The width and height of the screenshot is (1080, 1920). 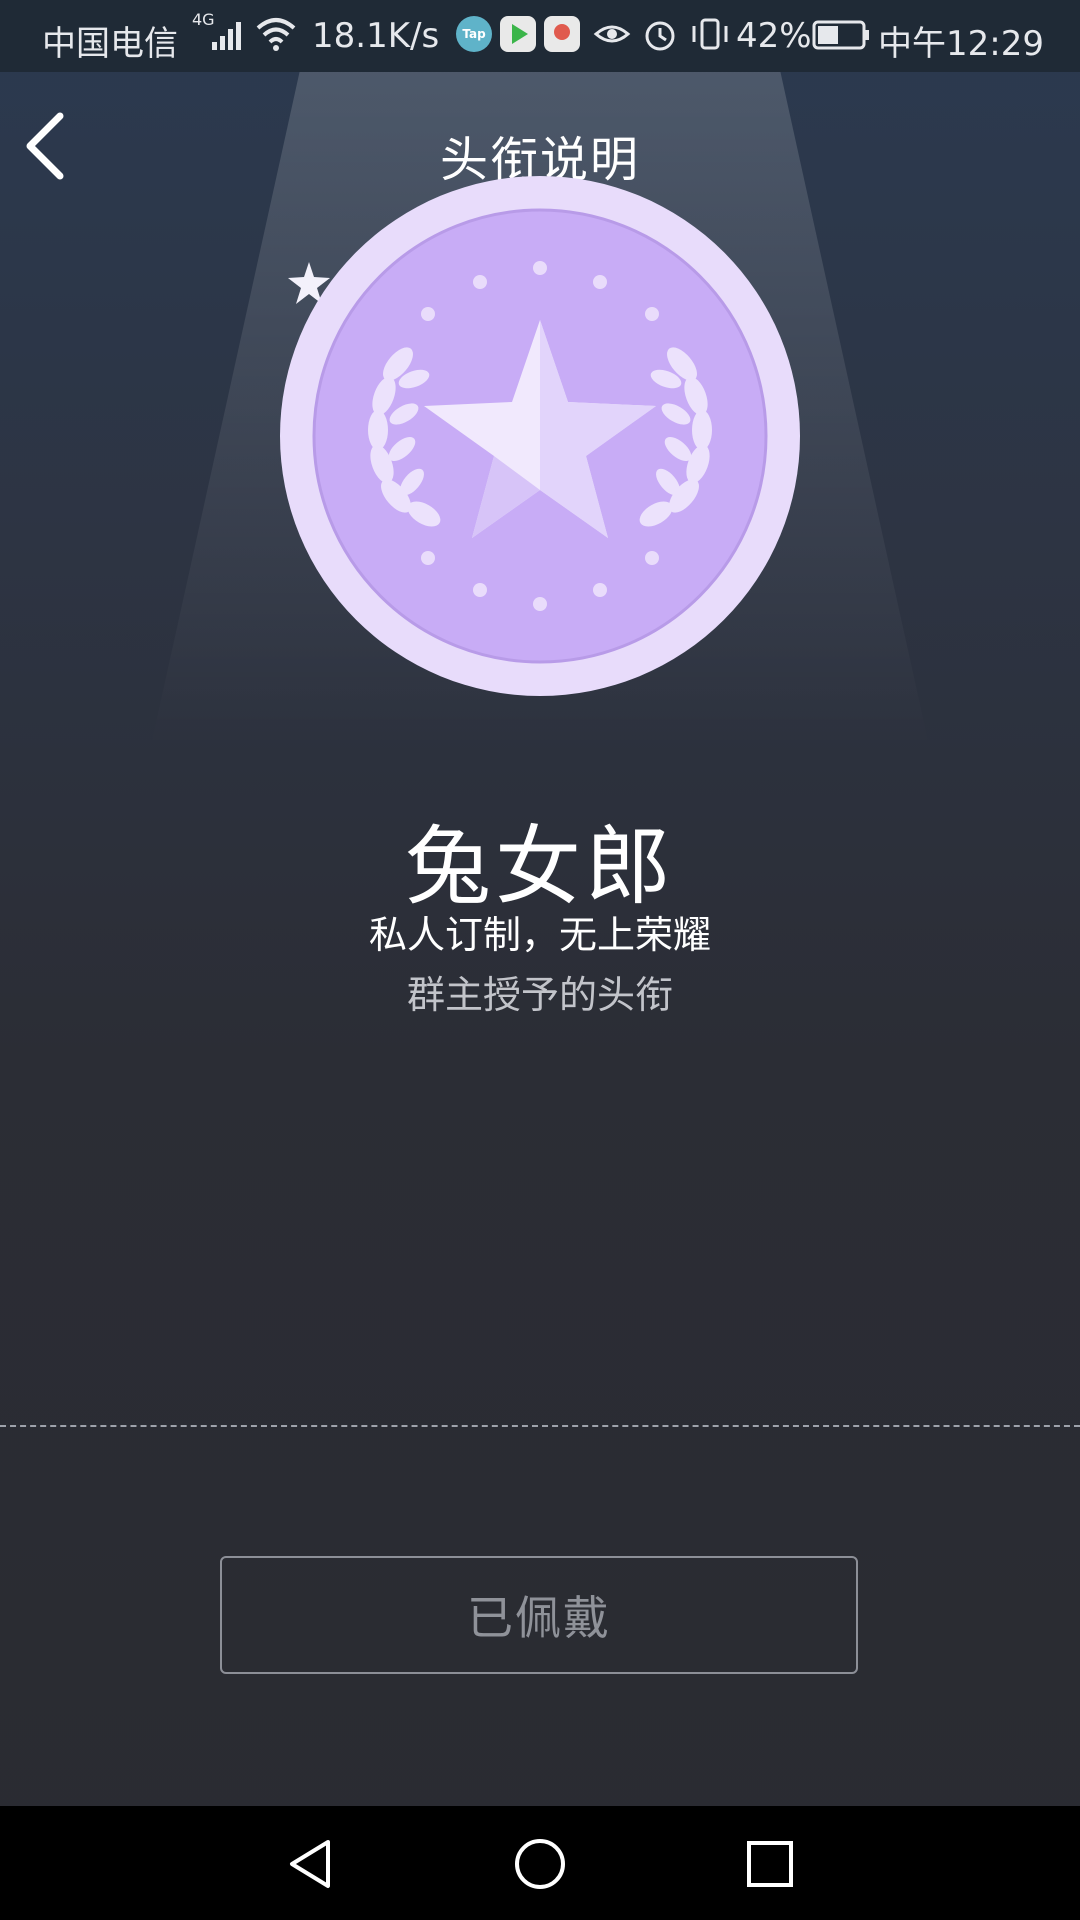 What do you see at coordinates (518, 34) in the screenshot?
I see `video-app-icon` at bounding box center [518, 34].